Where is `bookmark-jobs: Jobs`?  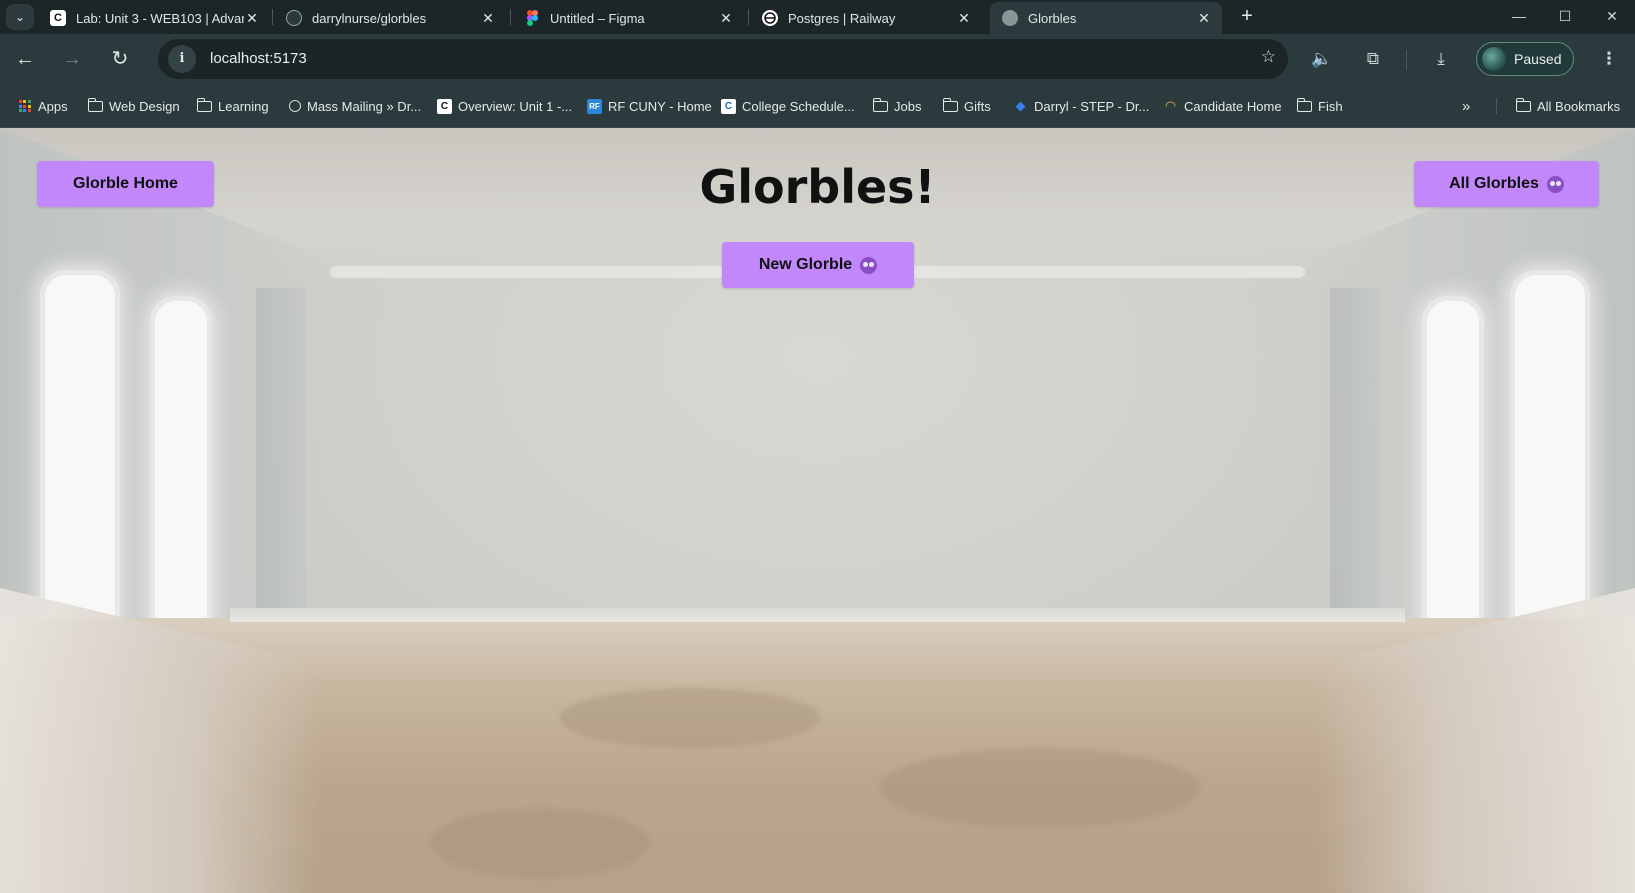 bookmark-jobs: Jobs is located at coordinates (897, 106).